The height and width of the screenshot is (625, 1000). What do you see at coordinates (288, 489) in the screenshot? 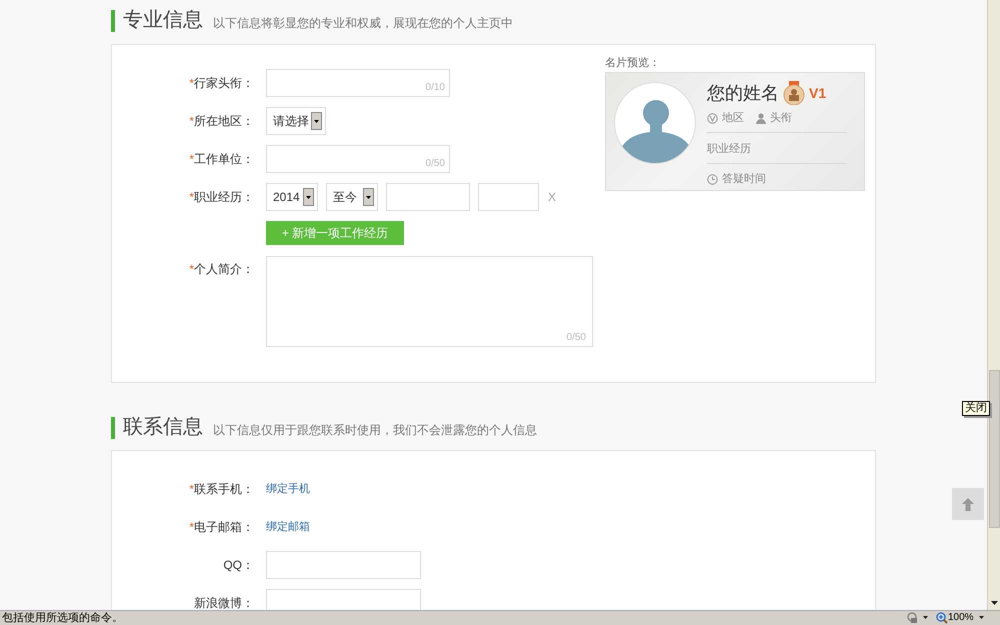
I see `bind-link: 绑定手机` at bounding box center [288, 489].